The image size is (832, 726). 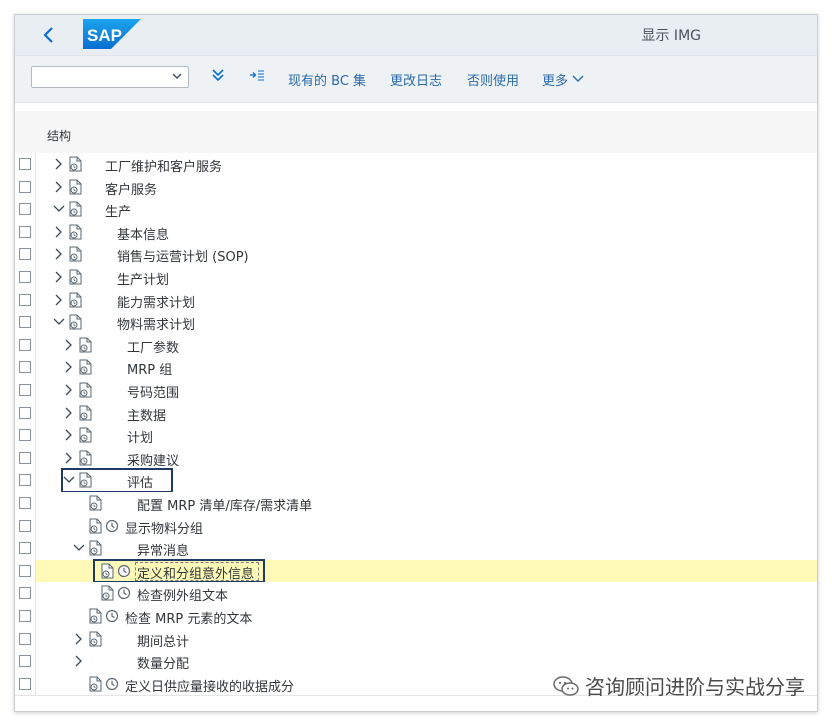 What do you see at coordinates (143, 233) in the screenshot?
I see `tree-node-label: 基本信息` at bounding box center [143, 233].